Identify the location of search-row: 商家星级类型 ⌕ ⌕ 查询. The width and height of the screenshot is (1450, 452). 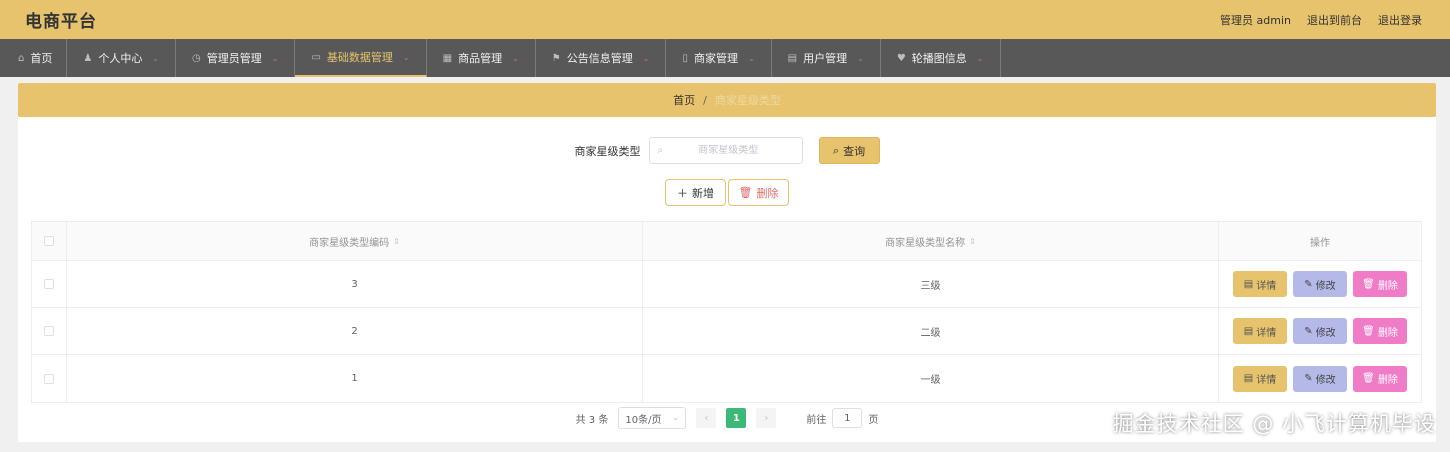
(727, 150).